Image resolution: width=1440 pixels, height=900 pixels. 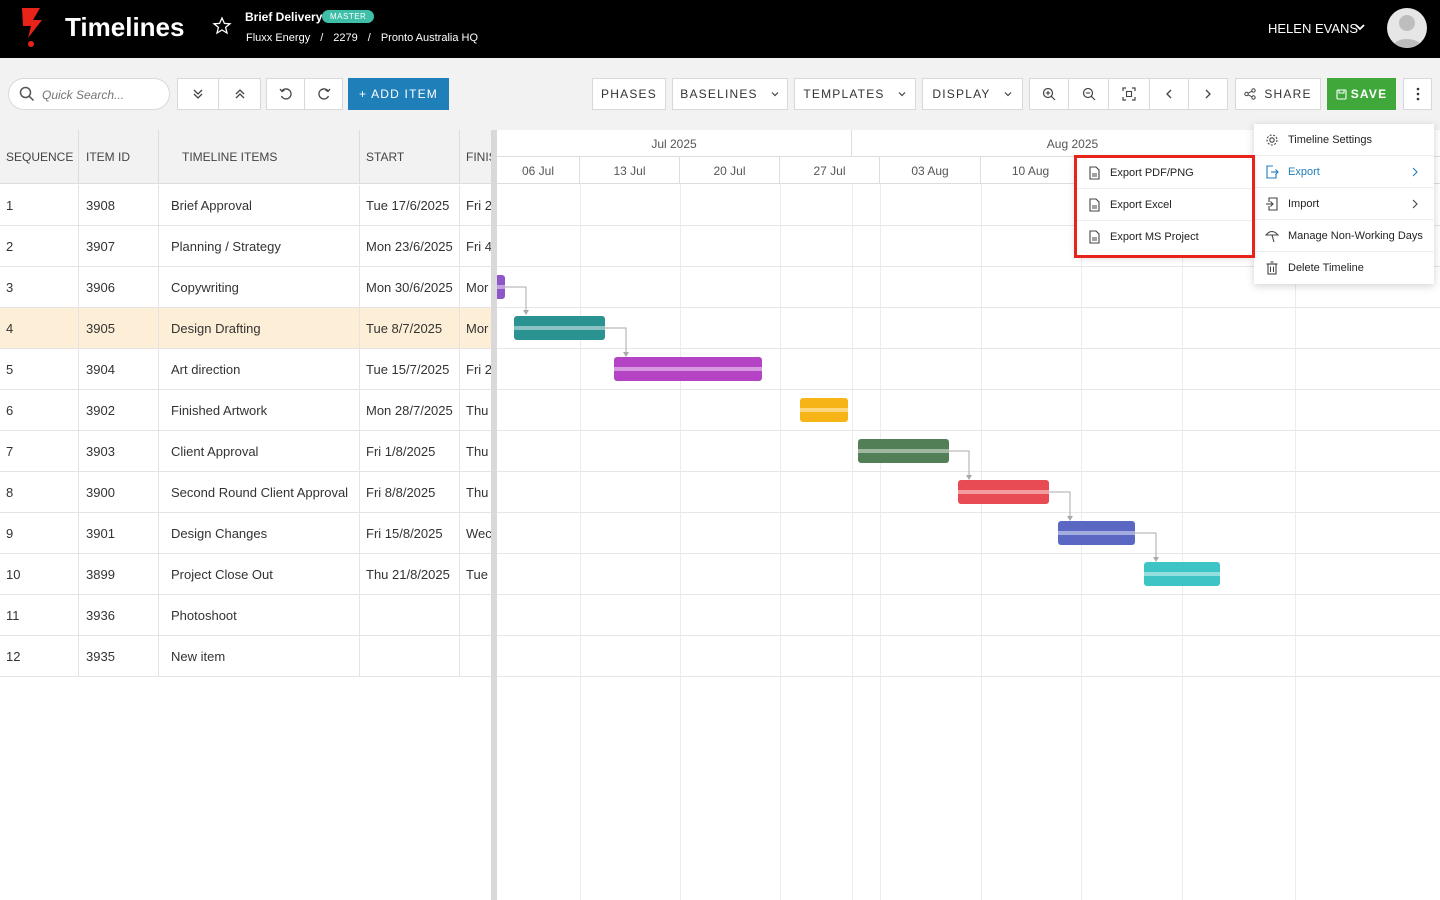 What do you see at coordinates (259, 574) in the screenshot?
I see `cell-item-name: Project Close Out` at bounding box center [259, 574].